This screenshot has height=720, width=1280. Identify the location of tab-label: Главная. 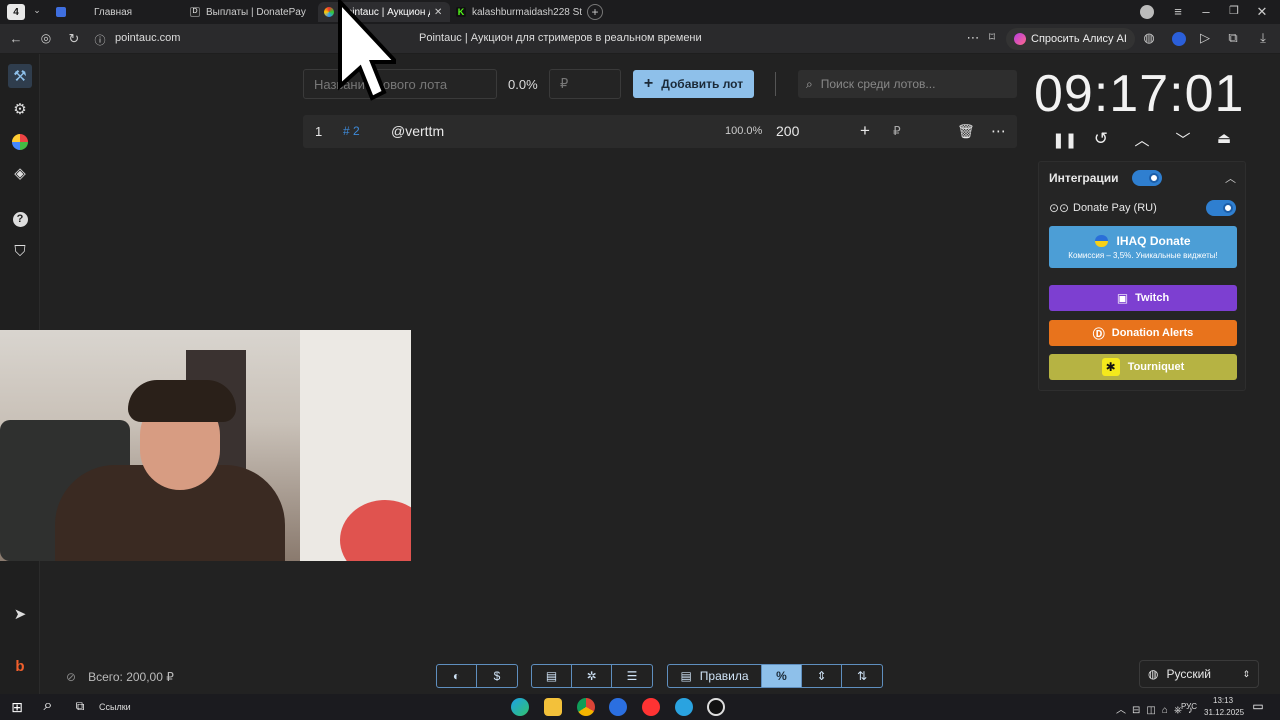
(113, 12).